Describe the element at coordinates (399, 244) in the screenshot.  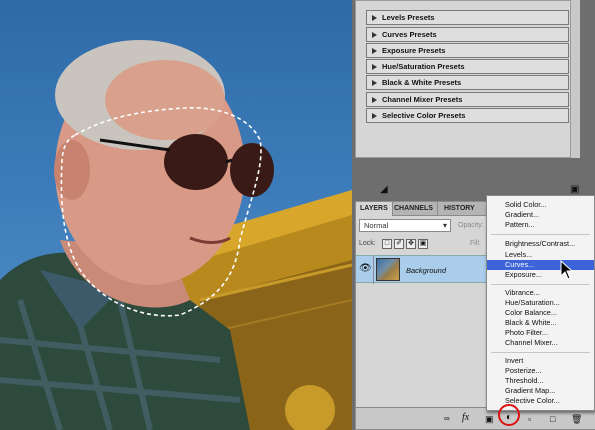
I see `lock-pixels-icon: ✐` at that location.